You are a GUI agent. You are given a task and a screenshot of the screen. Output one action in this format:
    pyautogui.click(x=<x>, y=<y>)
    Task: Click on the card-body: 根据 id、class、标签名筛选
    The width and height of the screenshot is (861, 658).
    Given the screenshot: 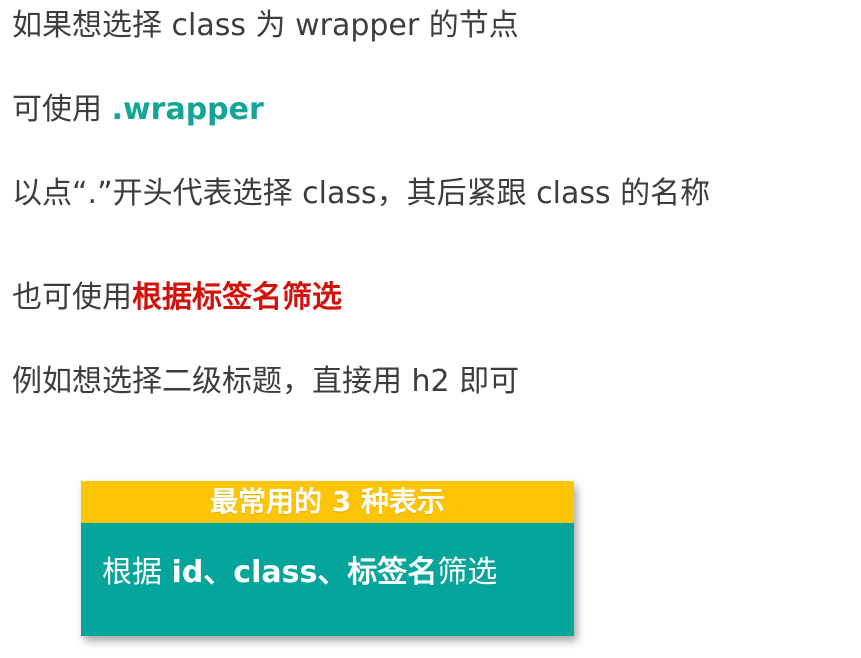 What is the action you would take?
    pyautogui.click(x=327, y=579)
    